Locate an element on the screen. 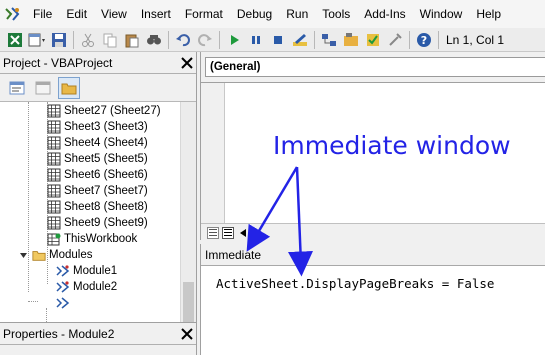 This screenshot has width=545, height=355. project-explorer-title-bar: Project - VBAProject is located at coordinates (98, 63).